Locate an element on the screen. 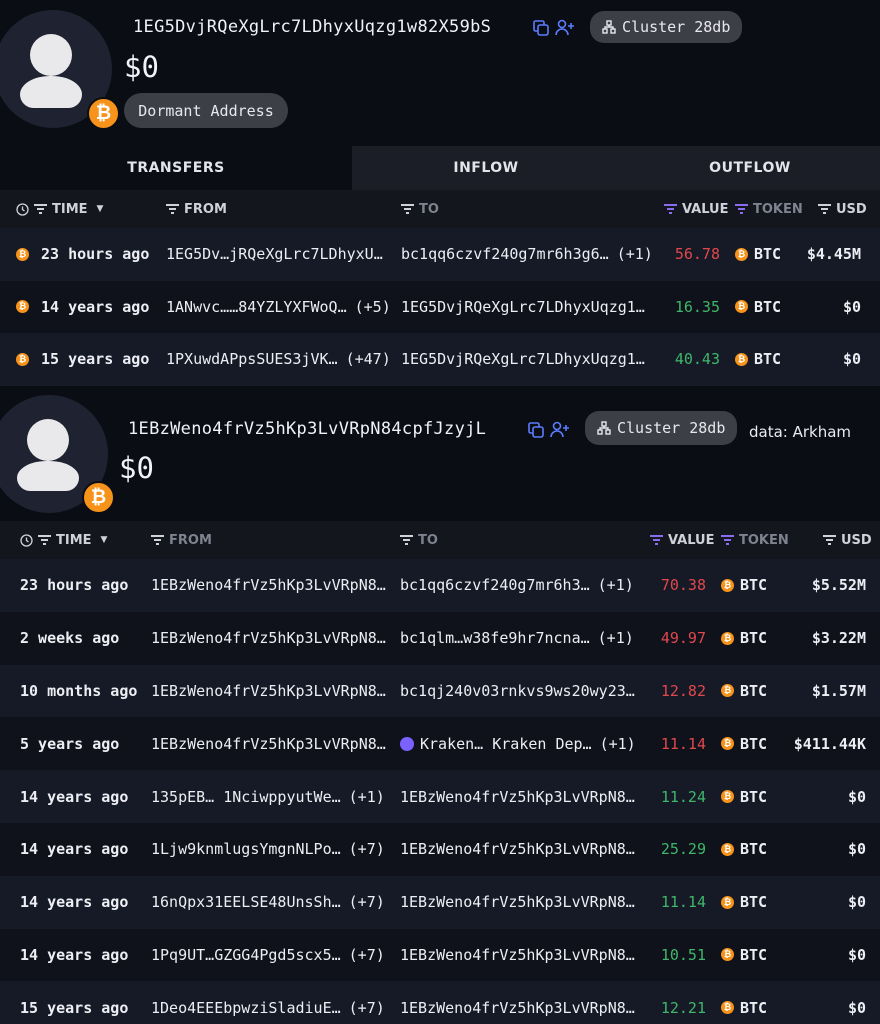 This screenshot has height=1024, width=880. from-extra-count: (+47) is located at coordinates (368, 359).